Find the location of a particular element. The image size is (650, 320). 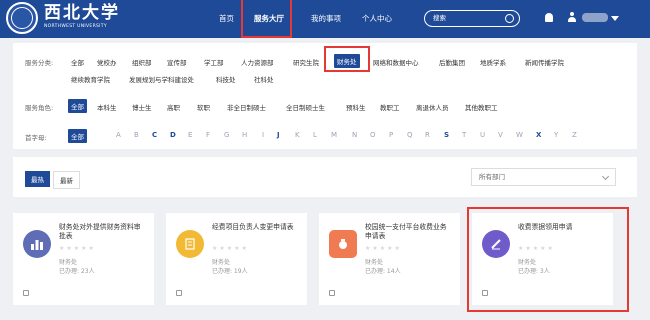

letter-w: W is located at coordinates (519, 135).